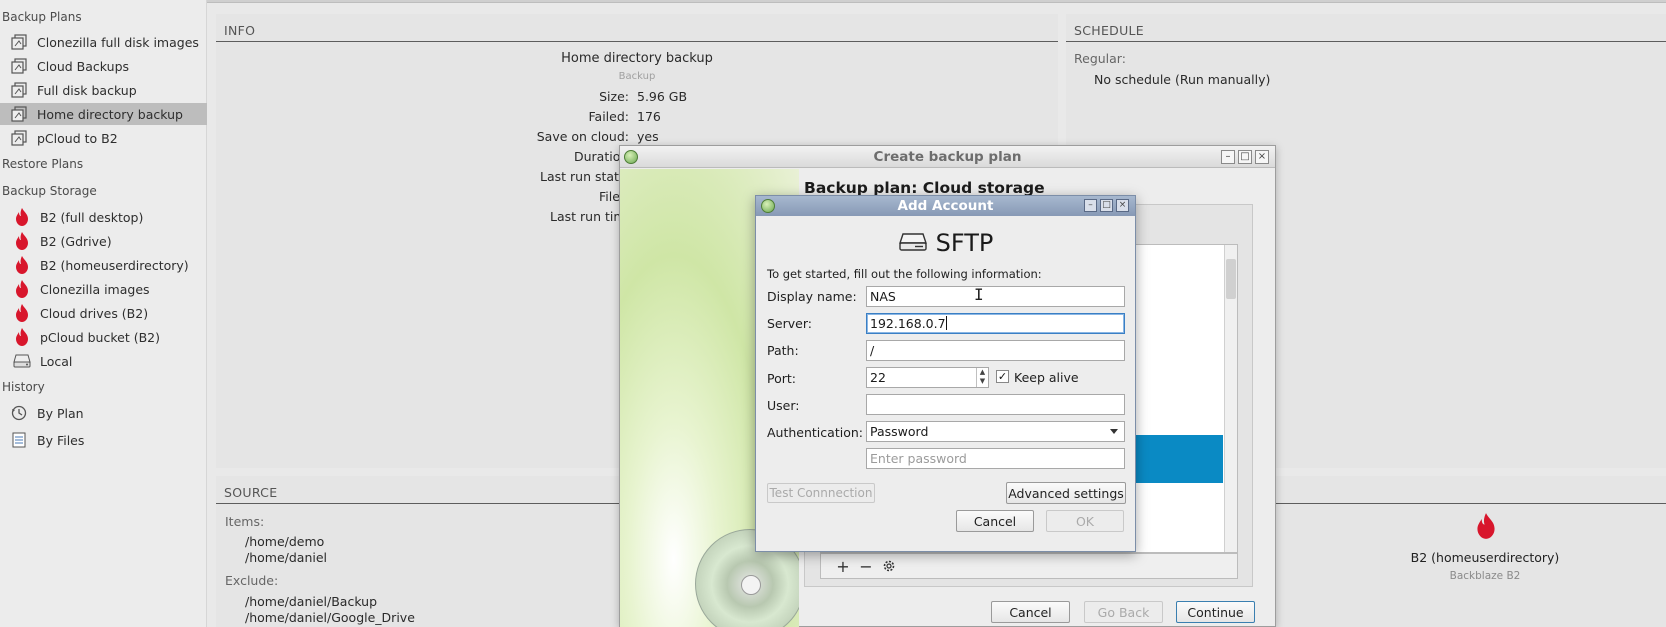 The width and height of the screenshot is (1666, 627). Describe the element at coordinates (1485, 557) in the screenshot. I see `destination-name: B2 (homeuserdirectory)` at that location.